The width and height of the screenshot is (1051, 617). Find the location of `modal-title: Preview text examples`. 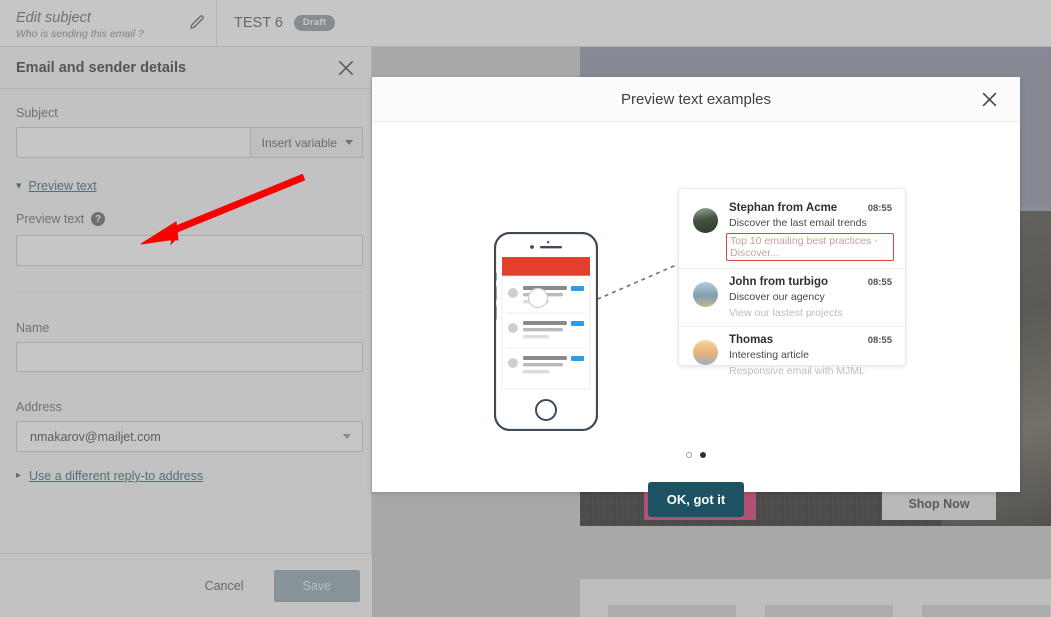

modal-title: Preview text examples is located at coordinates (696, 99).